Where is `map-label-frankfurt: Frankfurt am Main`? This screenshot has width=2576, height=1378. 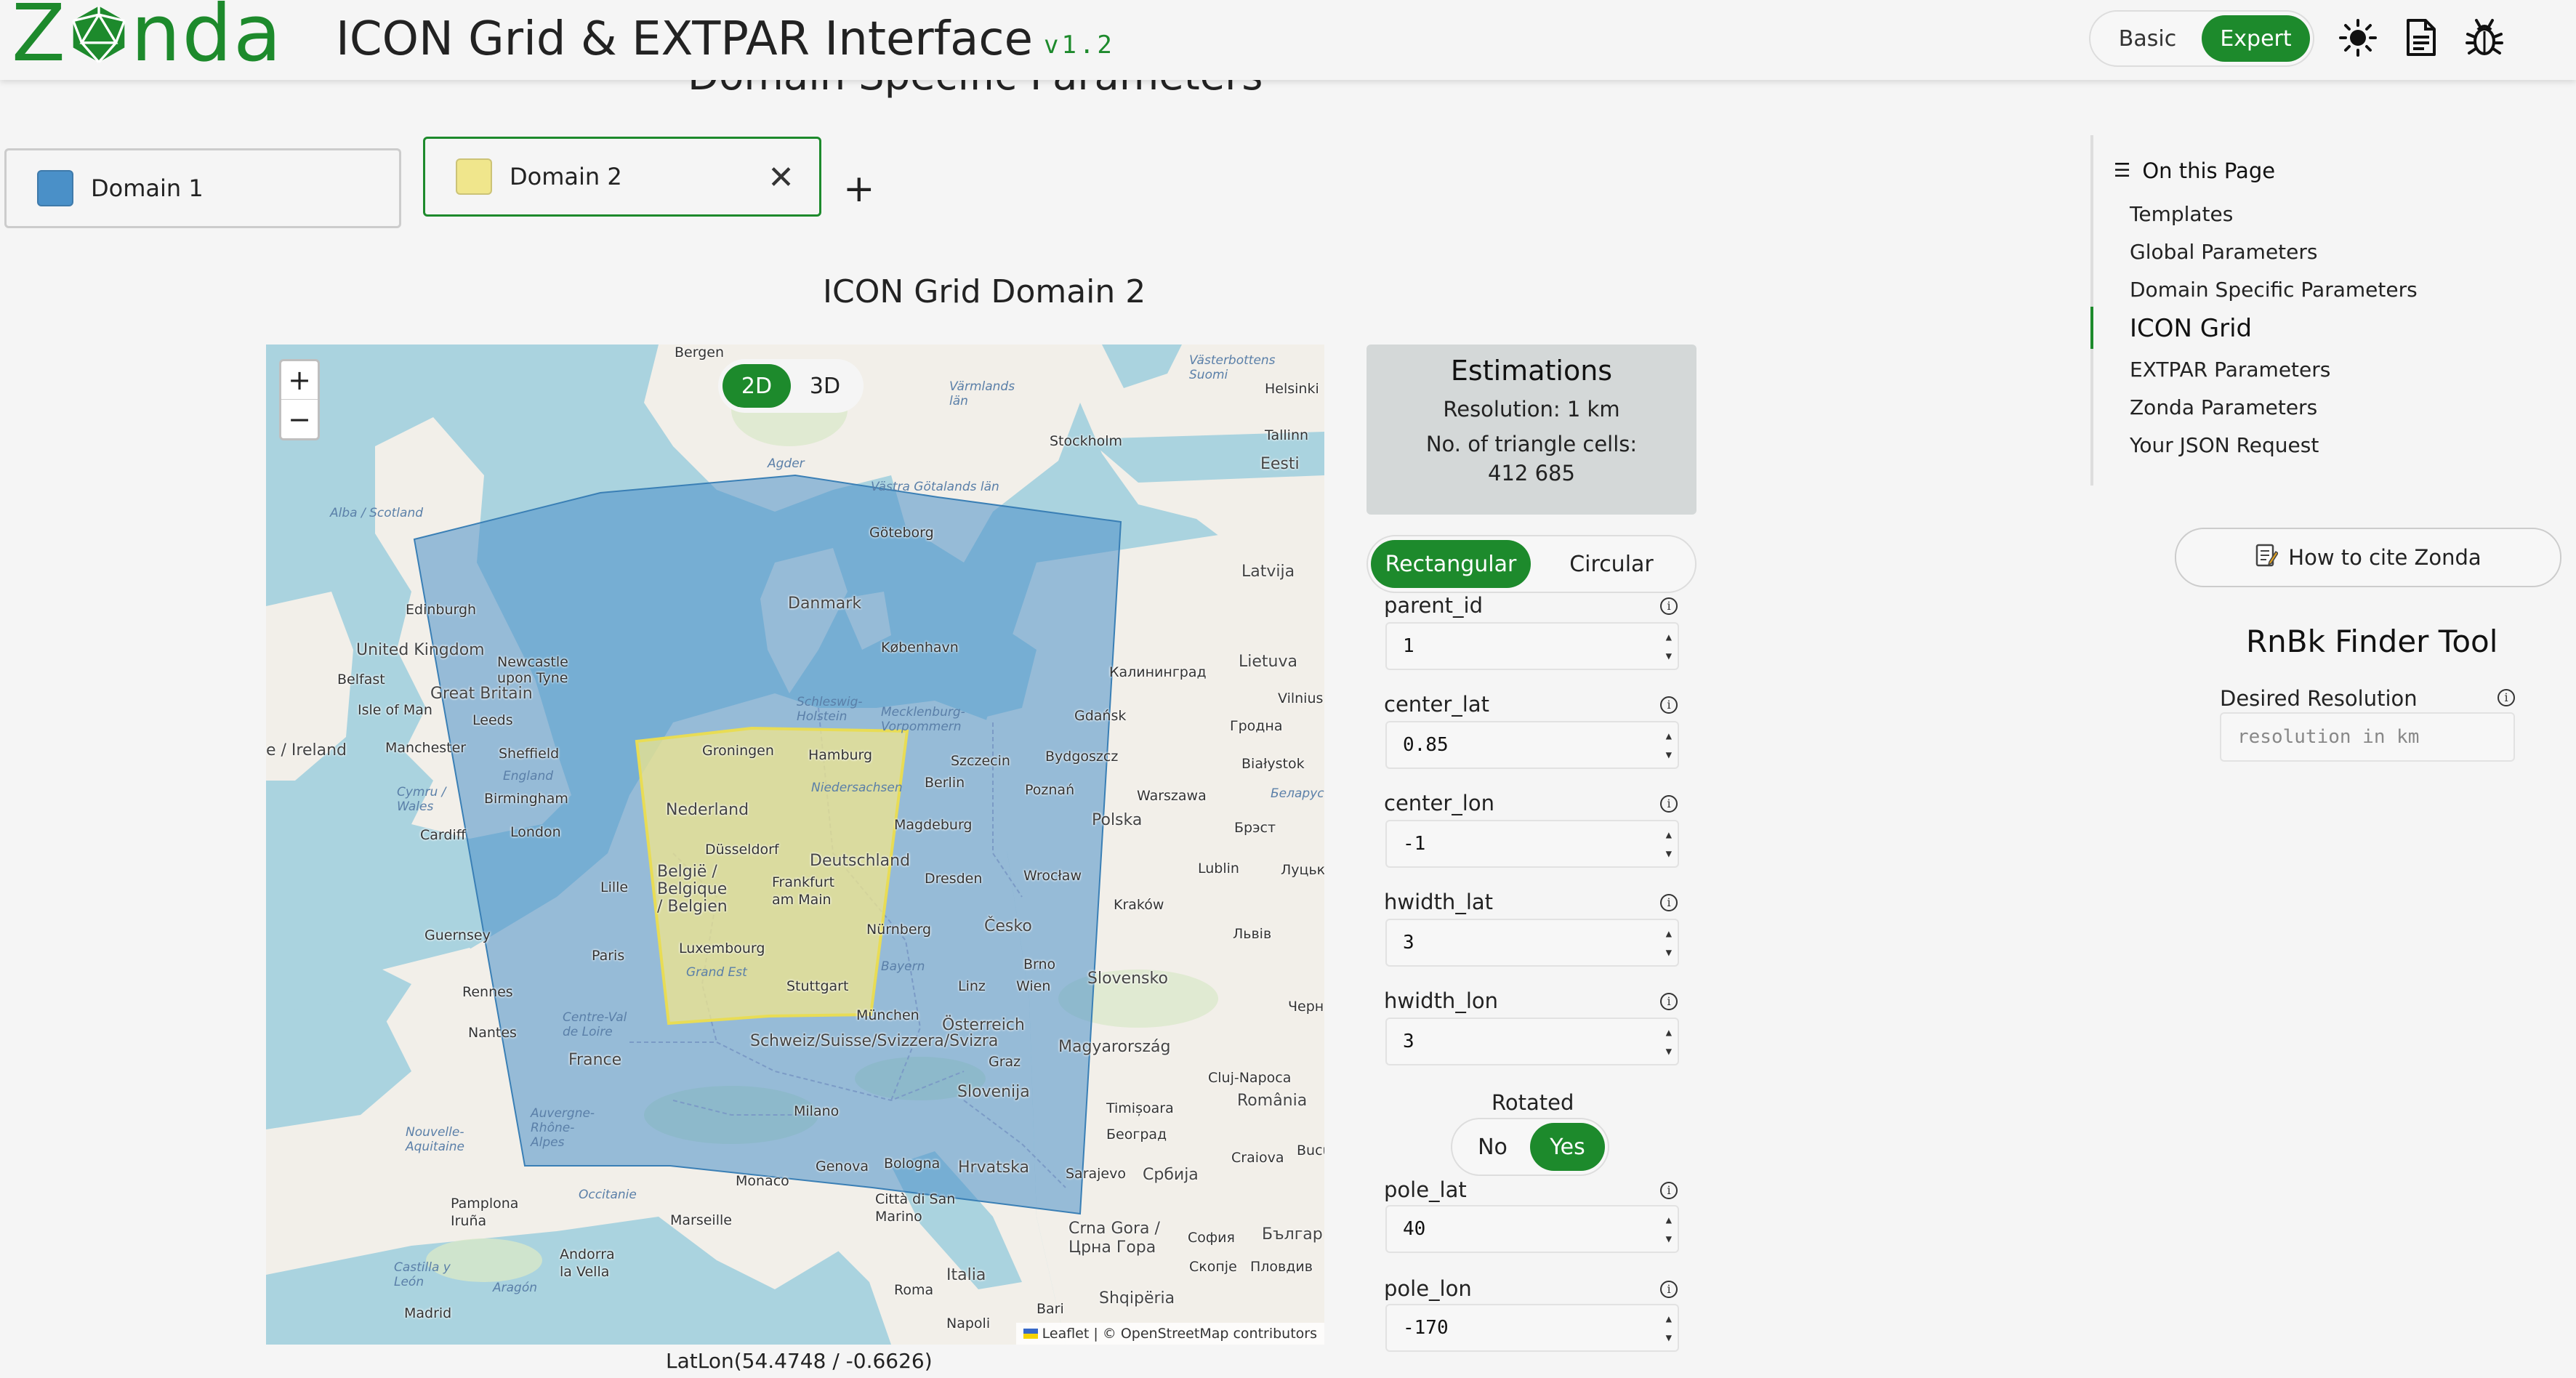 map-label-frankfurt: Frankfurt am Main is located at coordinates (803, 891).